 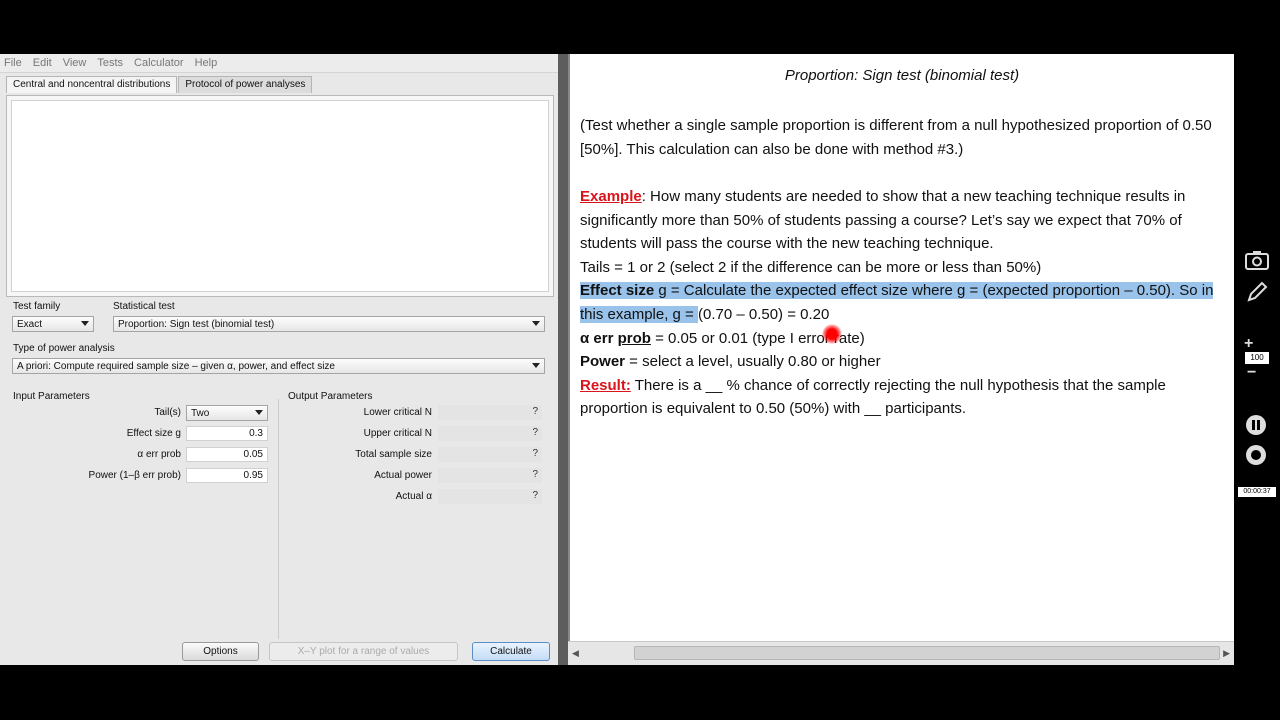 I want to click on menu-bar: File Edit View Tests Calculator Help, so click(x=279, y=63).